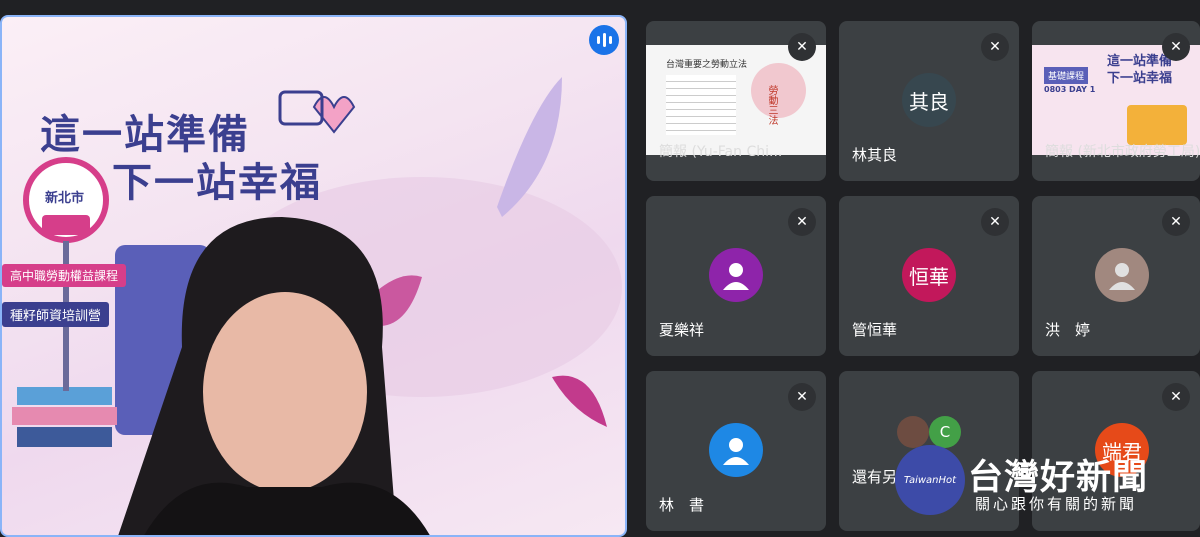 This screenshot has width=1200, height=537. I want to click on watermark-logo: TaiwanHot, so click(930, 480).